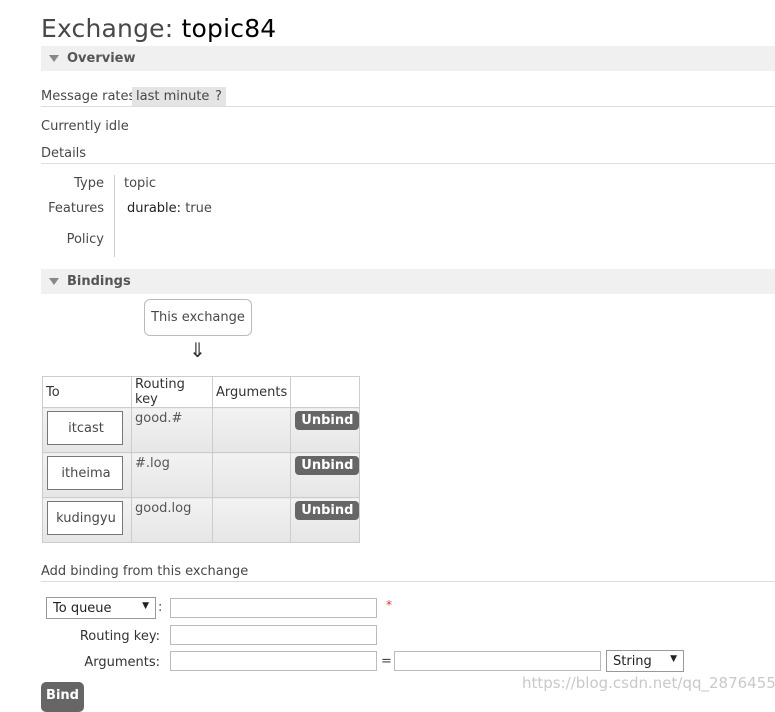 This screenshot has width=775, height=712. What do you see at coordinates (87, 392) in the screenshot?
I see `column-header-to: To` at bounding box center [87, 392].